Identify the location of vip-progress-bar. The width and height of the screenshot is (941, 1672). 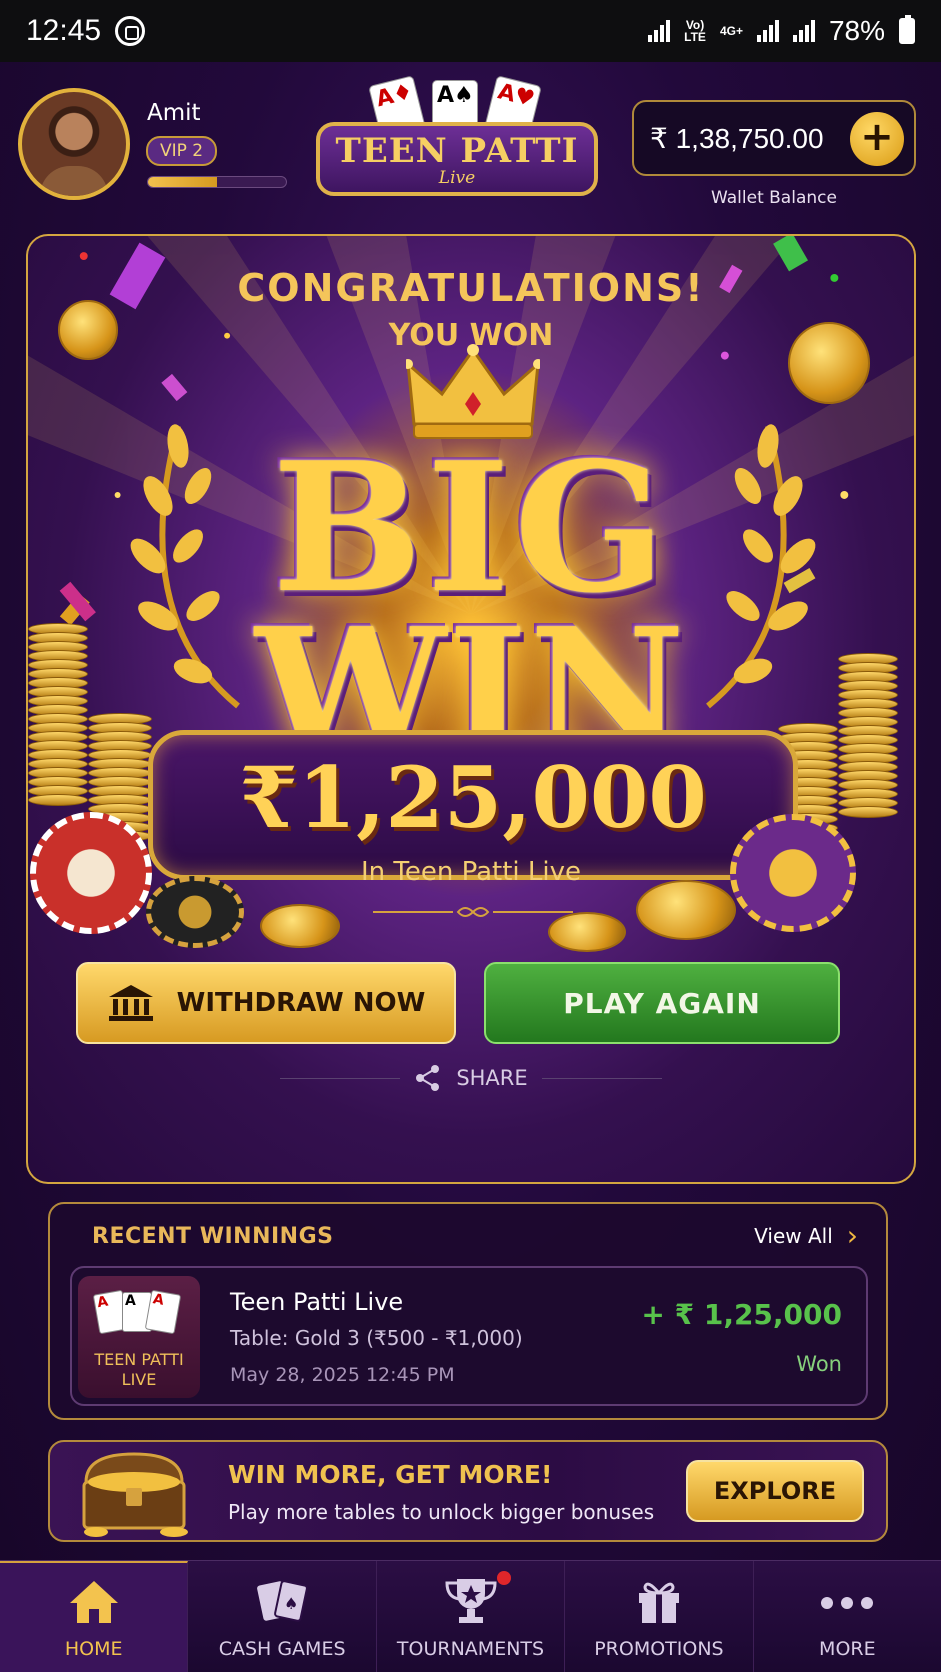
(217, 182).